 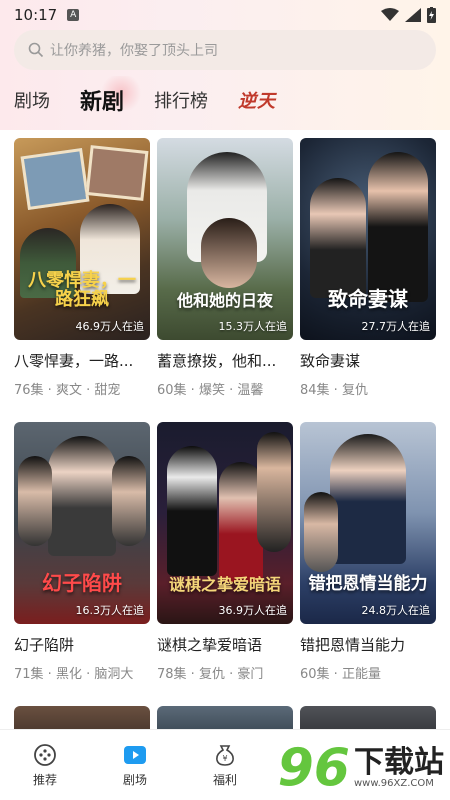 I want to click on battery-icon, so click(x=431, y=15).